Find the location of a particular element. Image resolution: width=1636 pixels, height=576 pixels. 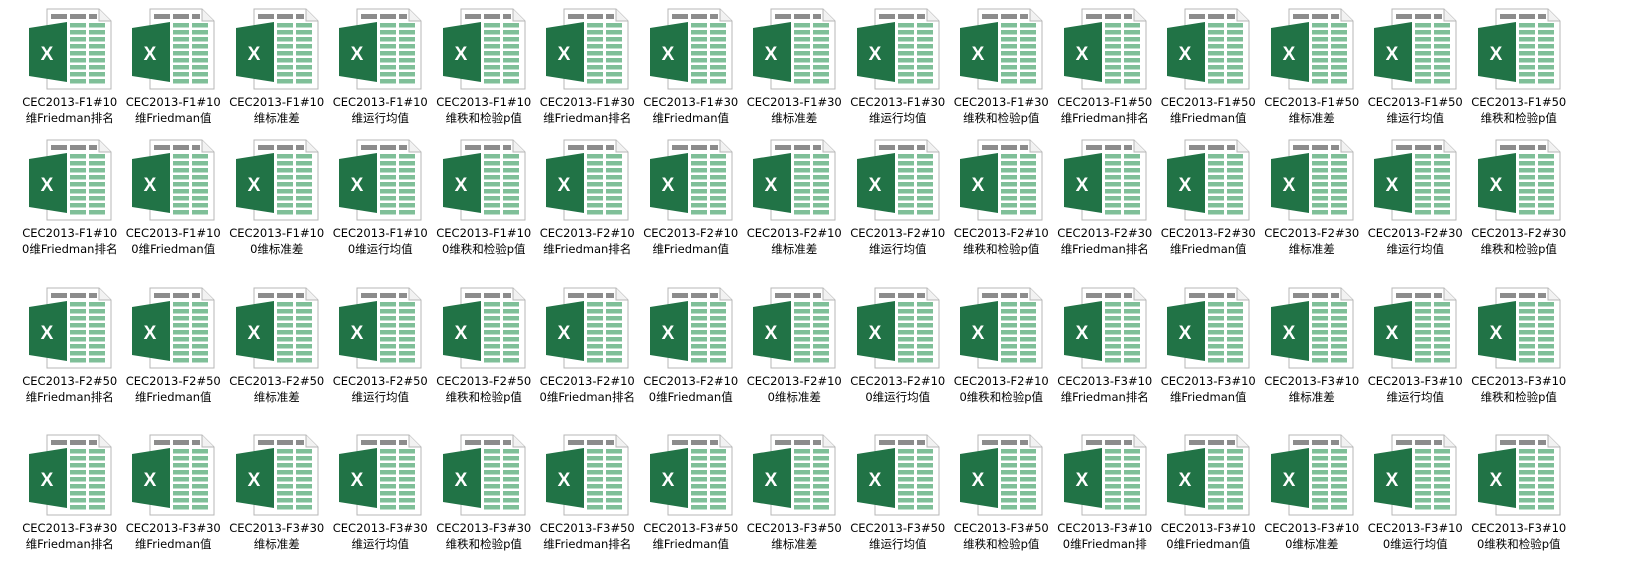

file-item-16: X CEC2013-F1#100维Friedman排名 is located at coordinates (70, 213).